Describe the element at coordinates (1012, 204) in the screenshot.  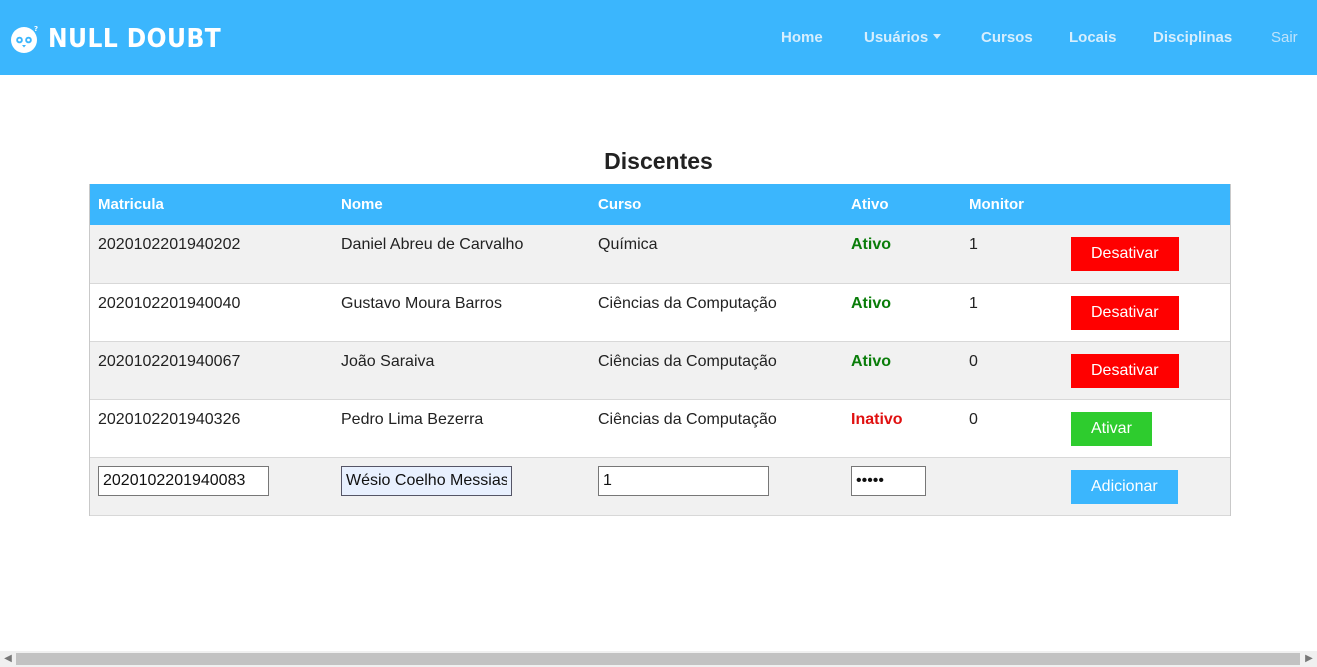
I see `header-monitor: Monitor` at that location.